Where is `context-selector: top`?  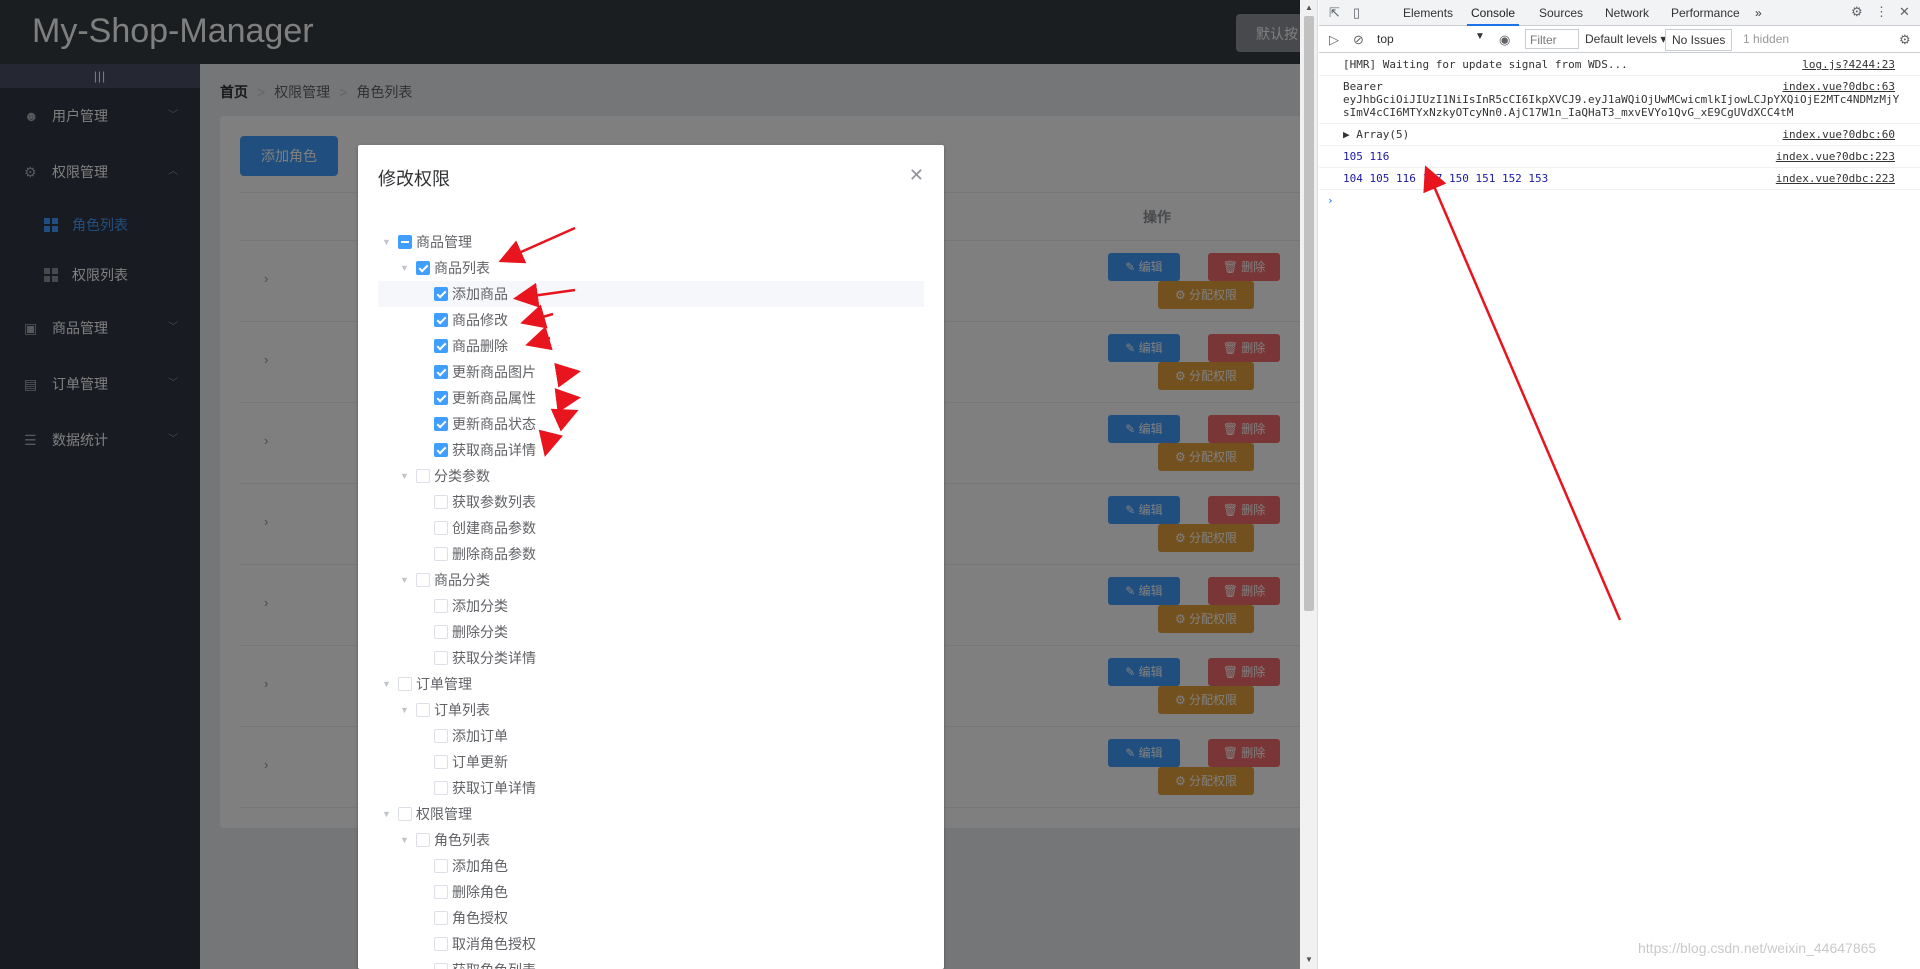 context-selector: top is located at coordinates (1433, 39).